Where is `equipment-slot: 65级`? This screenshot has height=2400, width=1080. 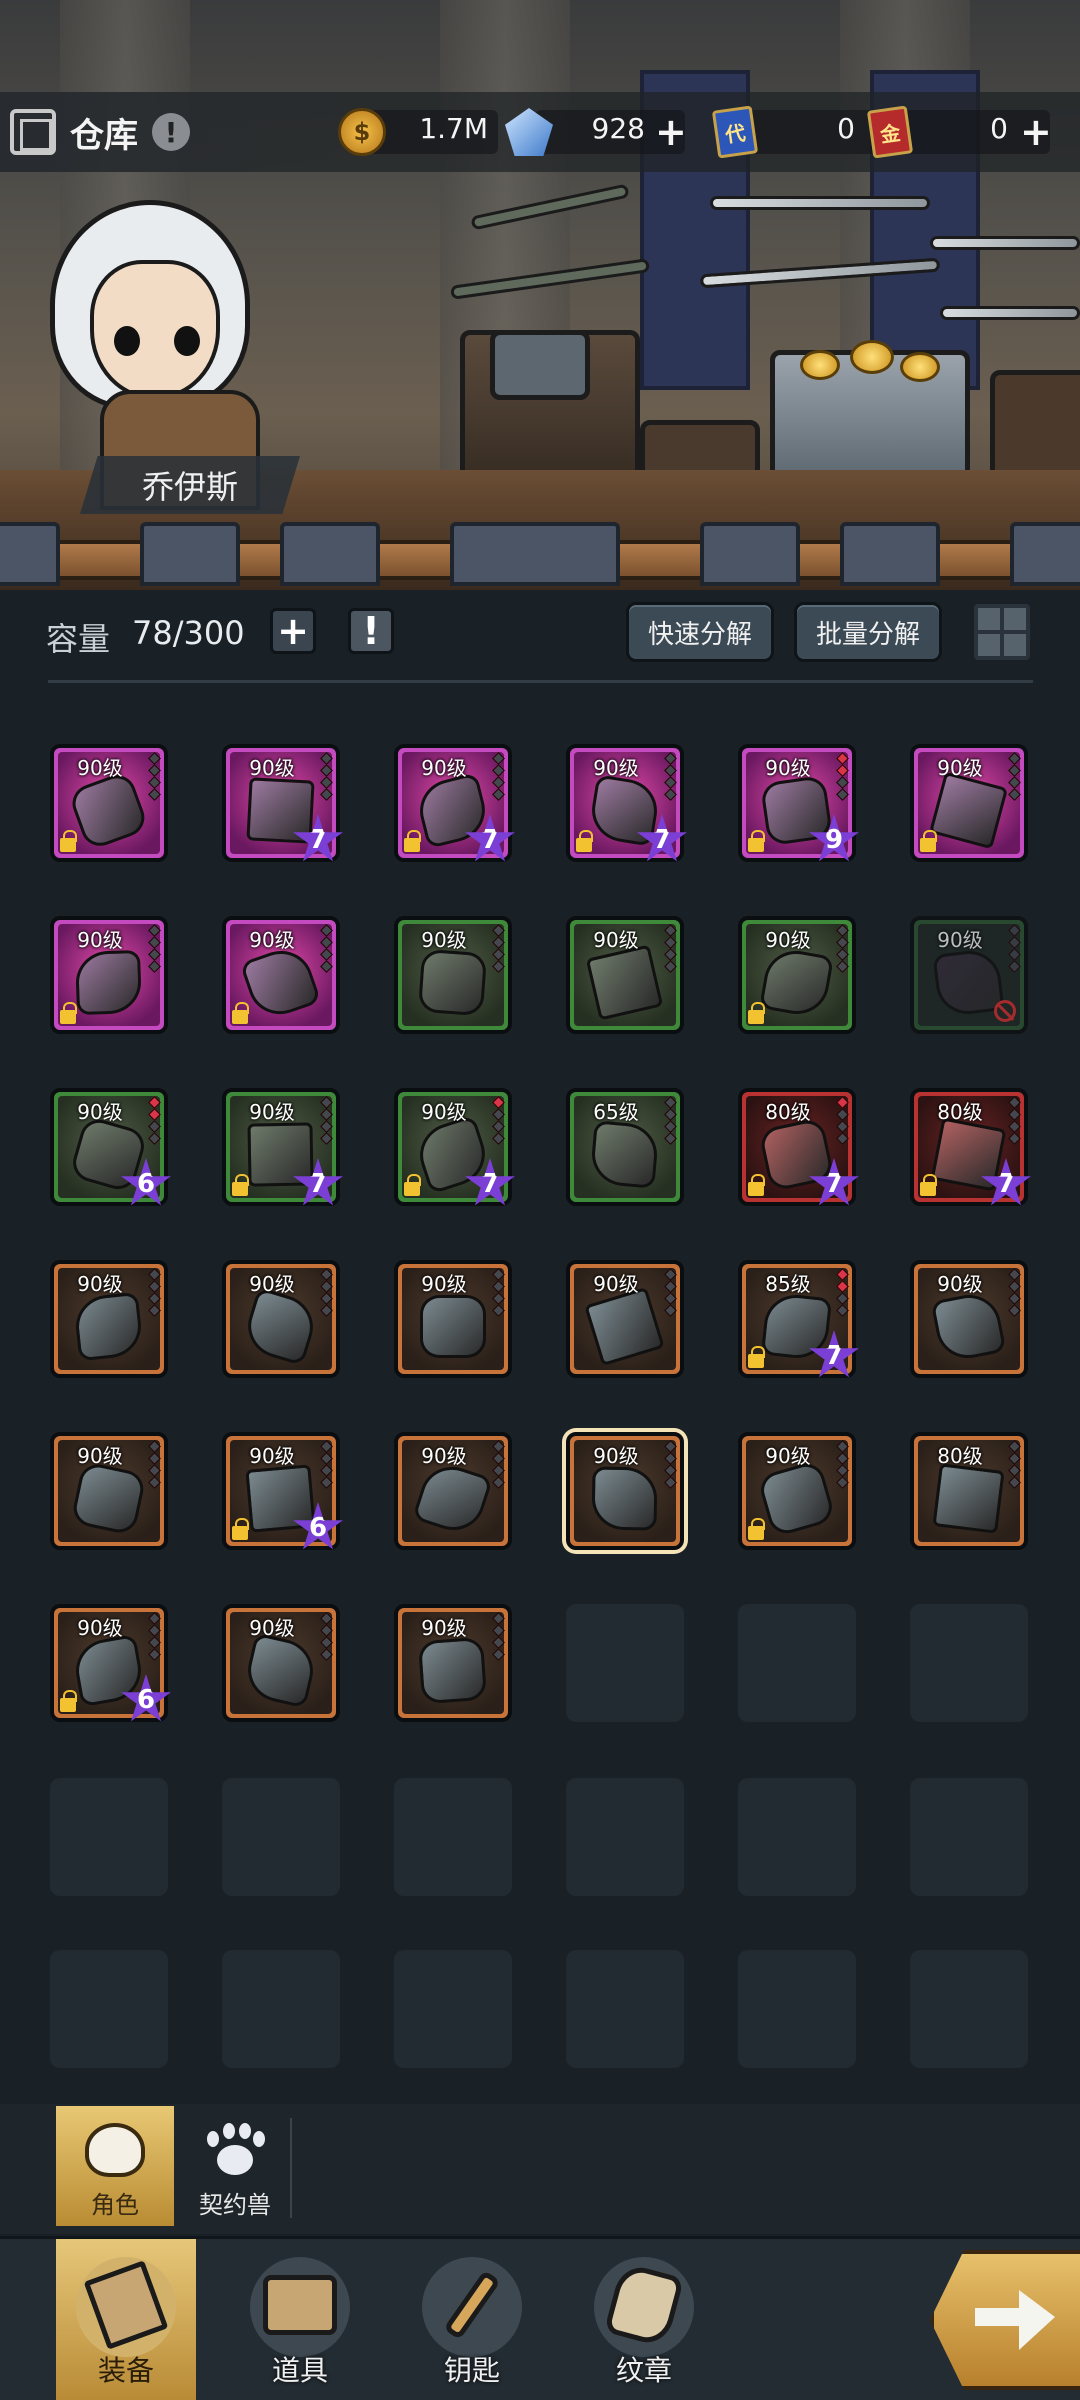
equipment-slot: 65级 is located at coordinates (625, 1147).